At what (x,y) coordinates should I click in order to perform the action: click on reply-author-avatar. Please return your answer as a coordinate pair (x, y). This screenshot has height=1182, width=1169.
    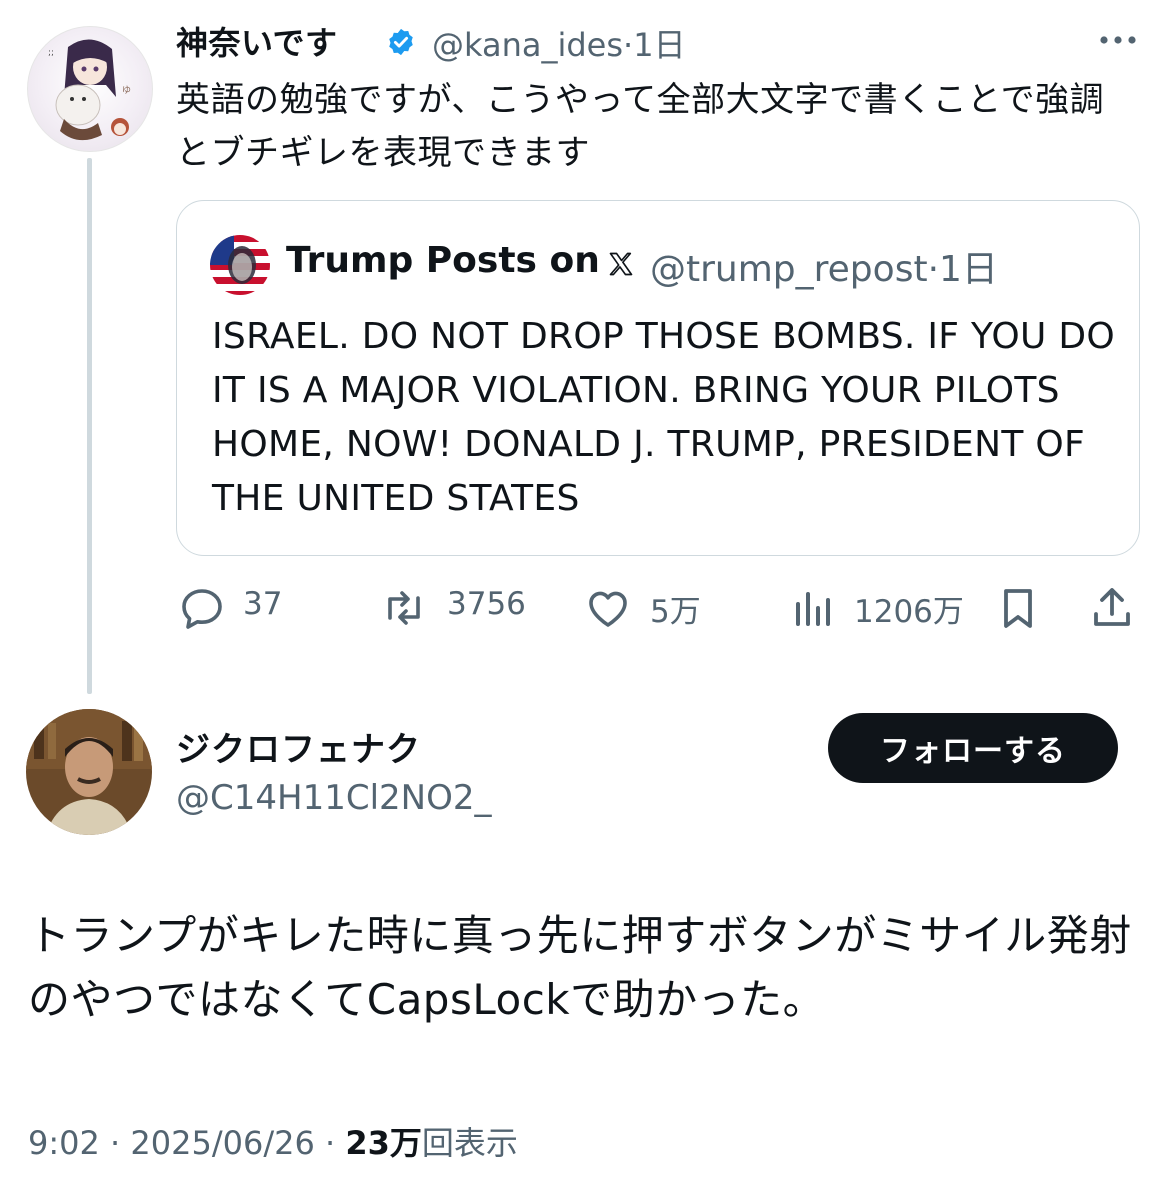
    Looking at the image, I should click on (89, 772).